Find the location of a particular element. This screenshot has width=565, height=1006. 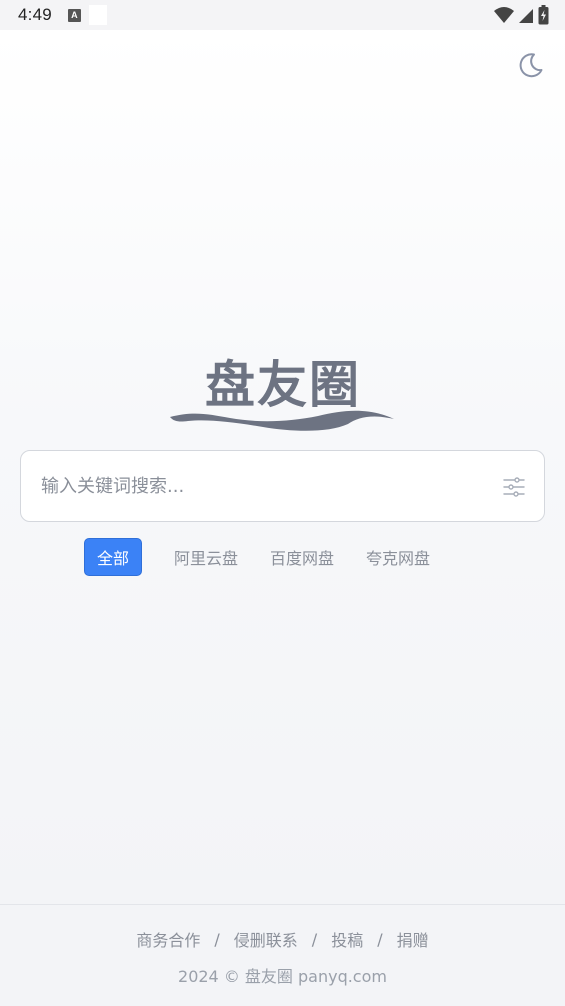

site-logo: 盘友圈 is located at coordinates (282, 395).